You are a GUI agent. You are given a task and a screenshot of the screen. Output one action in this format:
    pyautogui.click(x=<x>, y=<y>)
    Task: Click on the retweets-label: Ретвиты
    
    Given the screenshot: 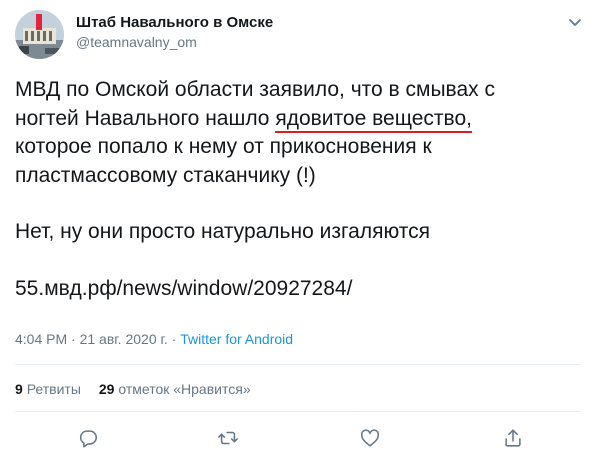 What is the action you would take?
    pyautogui.click(x=53, y=389)
    